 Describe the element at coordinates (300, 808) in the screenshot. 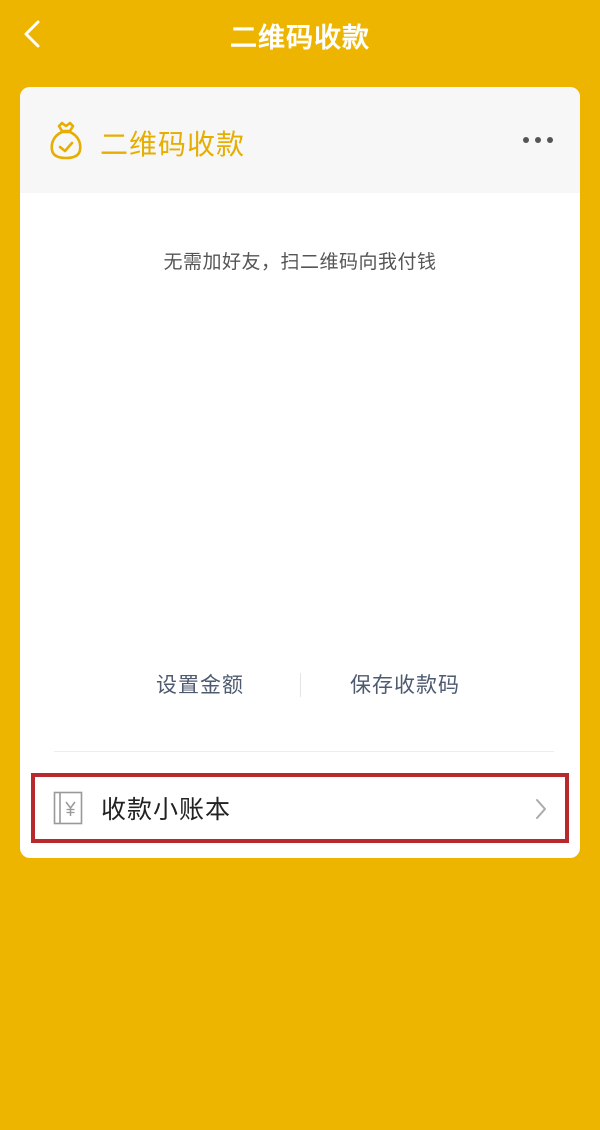

I see `ledger-row: 收款小账本` at that location.